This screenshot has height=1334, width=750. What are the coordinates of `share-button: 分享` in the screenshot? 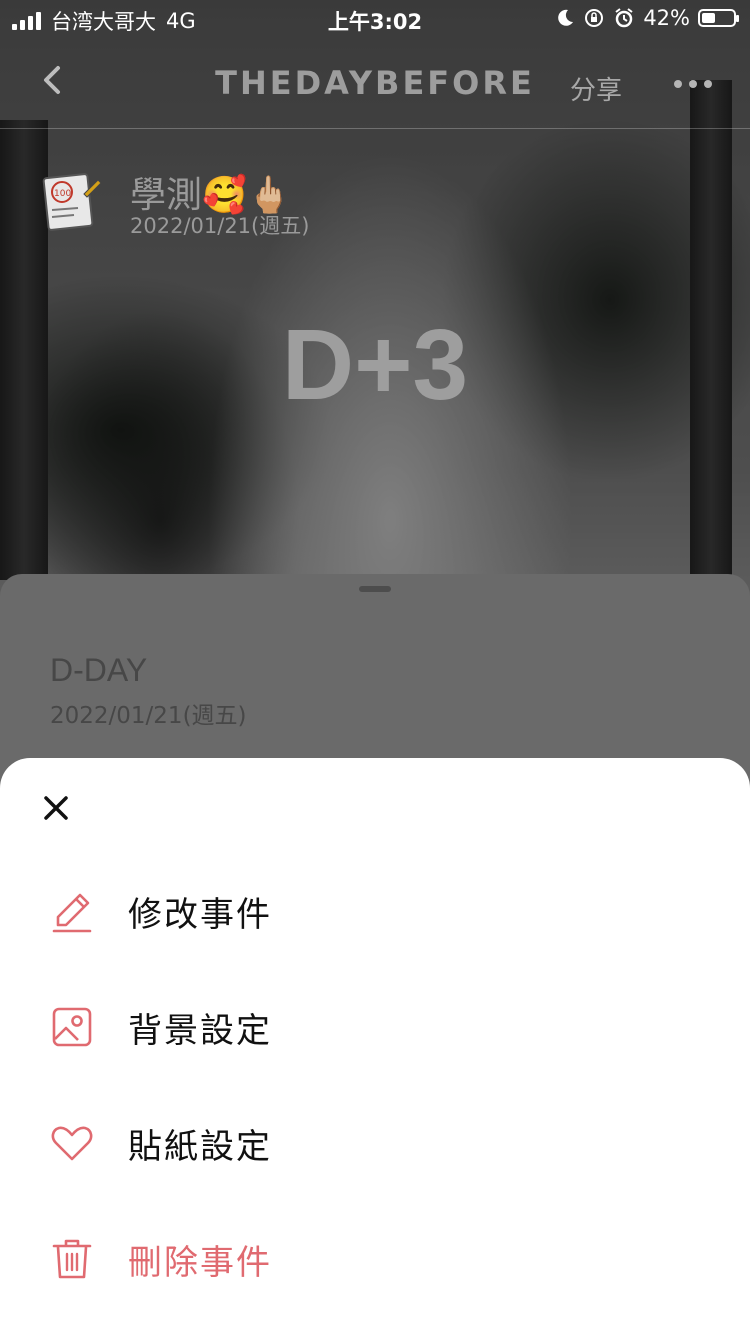 It's located at (596, 88).